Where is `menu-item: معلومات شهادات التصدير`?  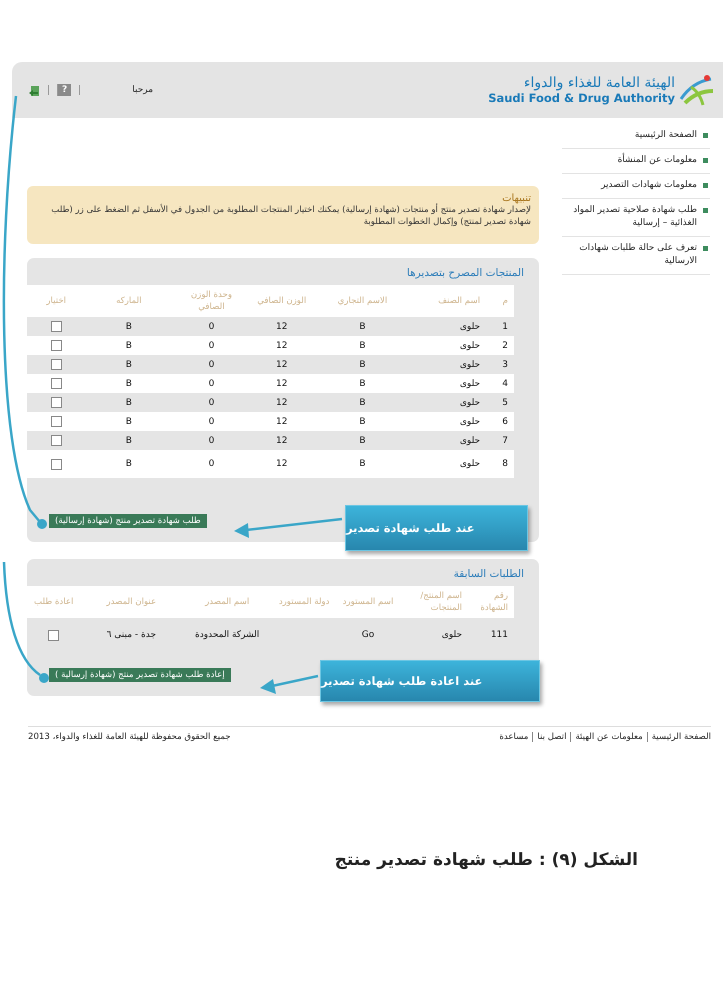 menu-item: معلومات شهادات التصدير is located at coordinates (649, 185).